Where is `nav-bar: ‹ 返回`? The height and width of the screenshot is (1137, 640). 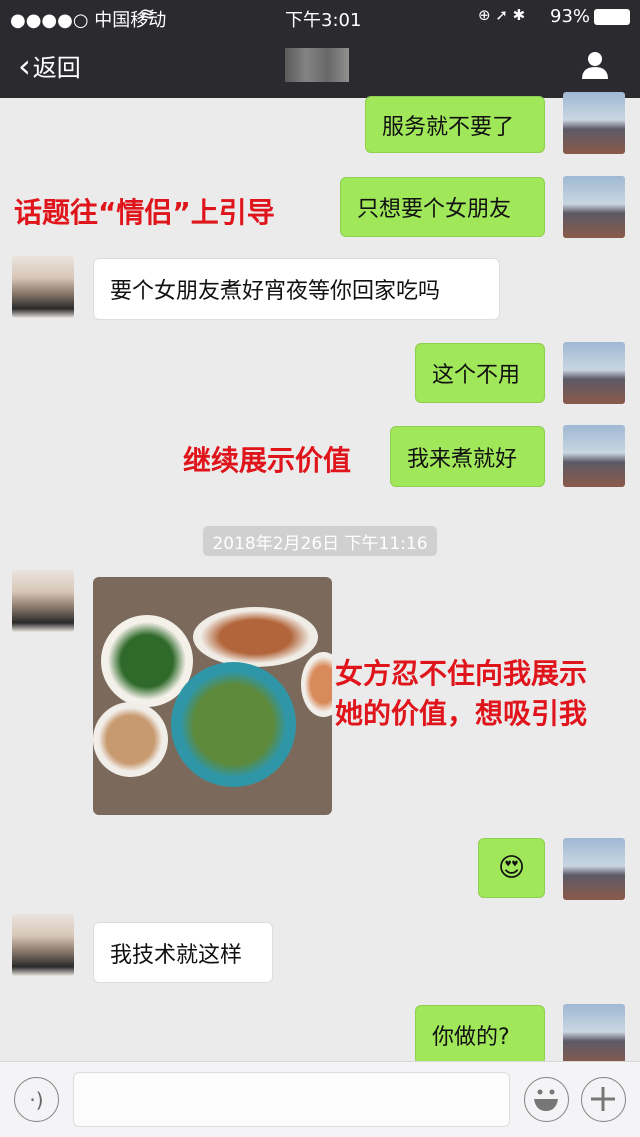 nav-bar: ‹ 返回 is located at coordinates (320, 66).